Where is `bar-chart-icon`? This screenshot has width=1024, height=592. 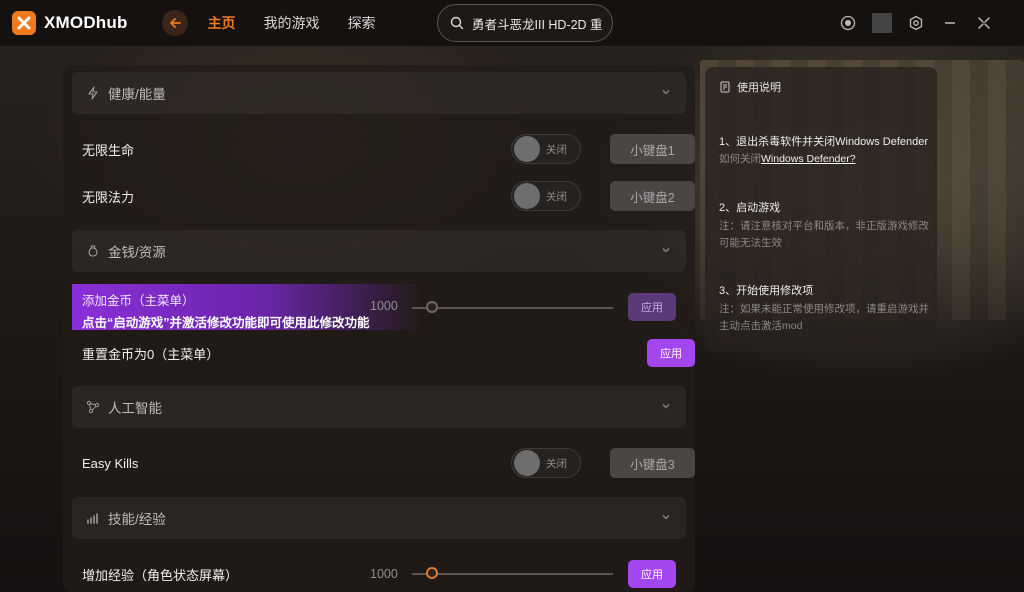 bar-chart-icon is located at coordinates (92, 518).